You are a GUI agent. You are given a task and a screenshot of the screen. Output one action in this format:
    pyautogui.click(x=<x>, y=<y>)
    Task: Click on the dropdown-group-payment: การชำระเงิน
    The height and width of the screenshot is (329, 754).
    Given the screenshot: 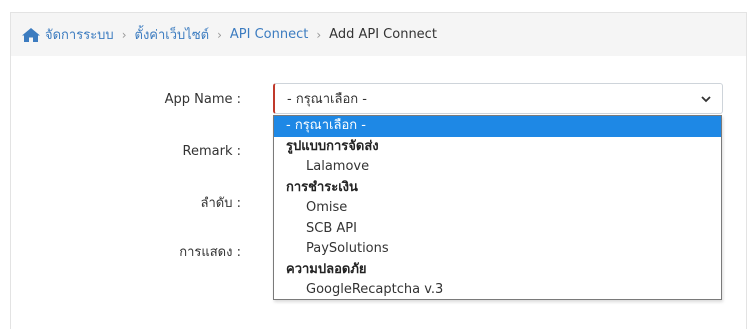 What is the action you would take?
    pyautogui.click(x=322, y=187)
    